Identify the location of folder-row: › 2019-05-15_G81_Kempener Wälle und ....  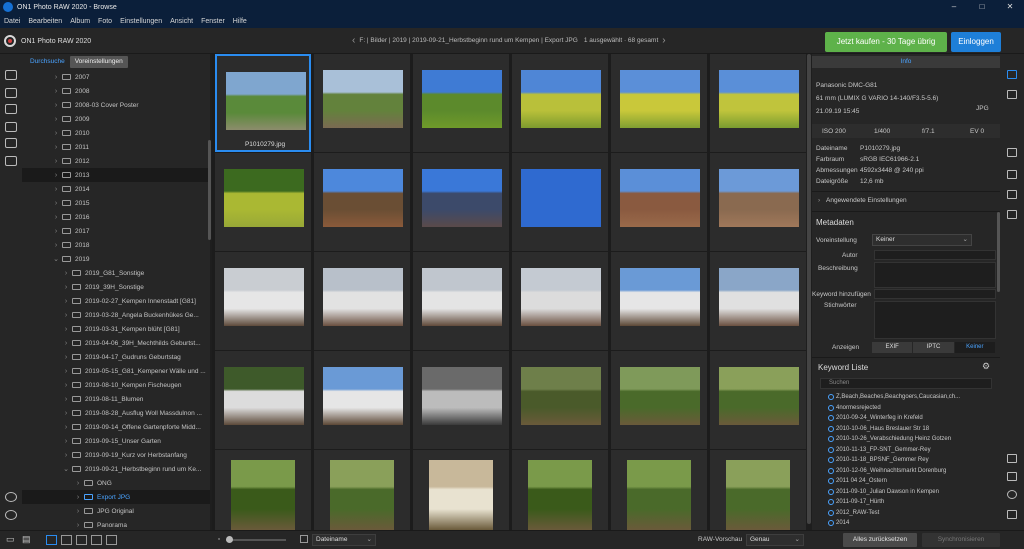
(116, 371).